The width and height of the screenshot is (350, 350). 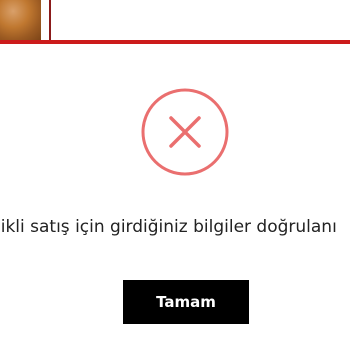 What do you see at coordinates (50, 20) in the screenshot?
I see `header-divider` at bounding box center [50, 20].